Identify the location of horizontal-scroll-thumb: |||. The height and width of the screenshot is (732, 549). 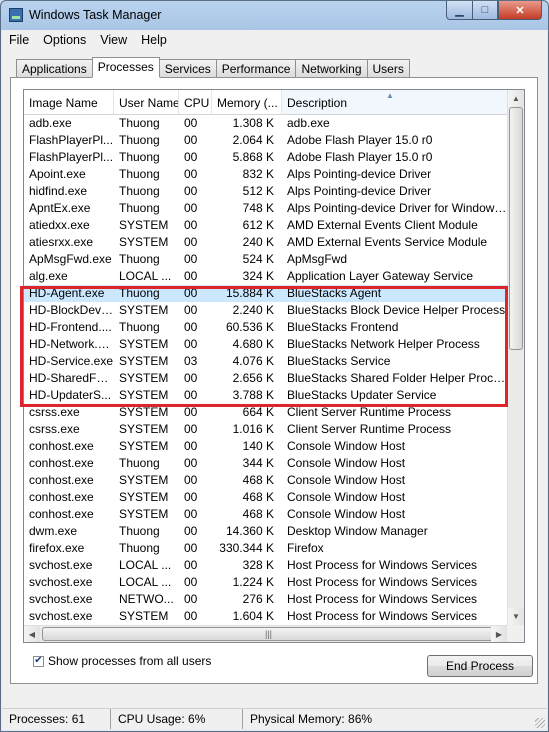
(268, 634).